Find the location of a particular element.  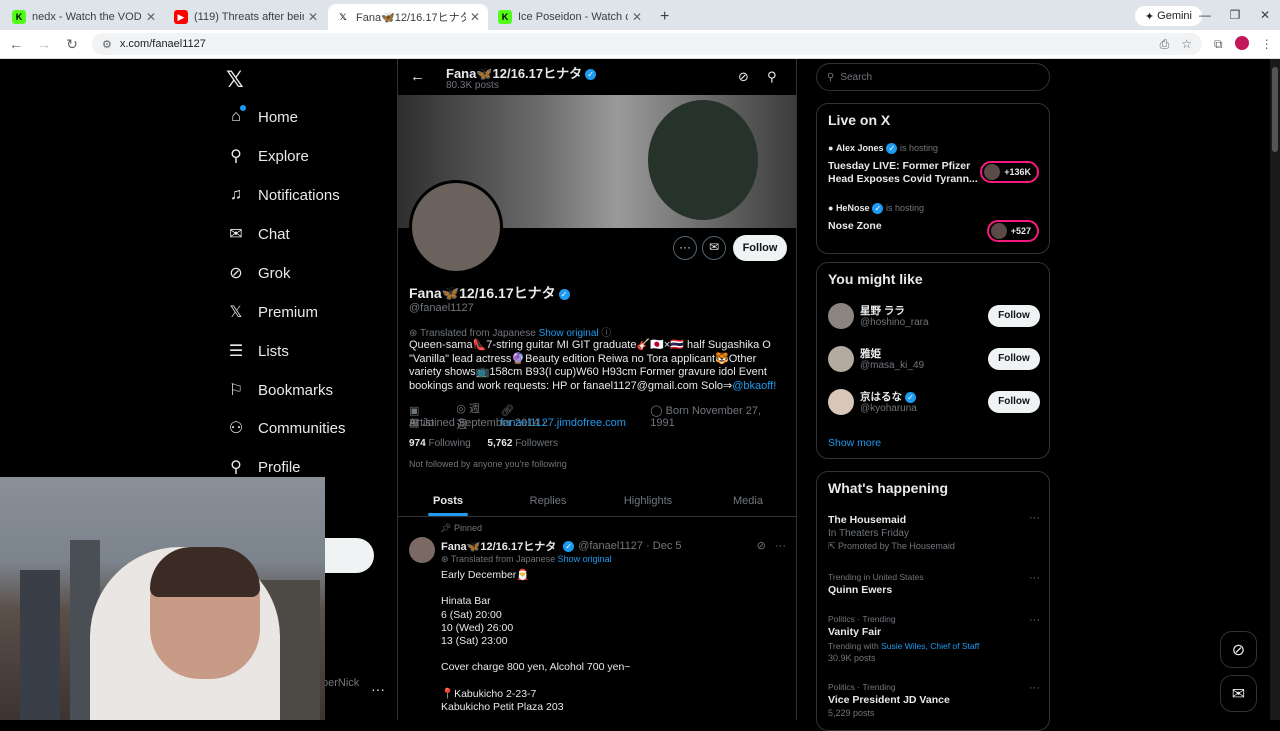

x-logo-icon: 𝕏 is located at coordinates (235, 80).